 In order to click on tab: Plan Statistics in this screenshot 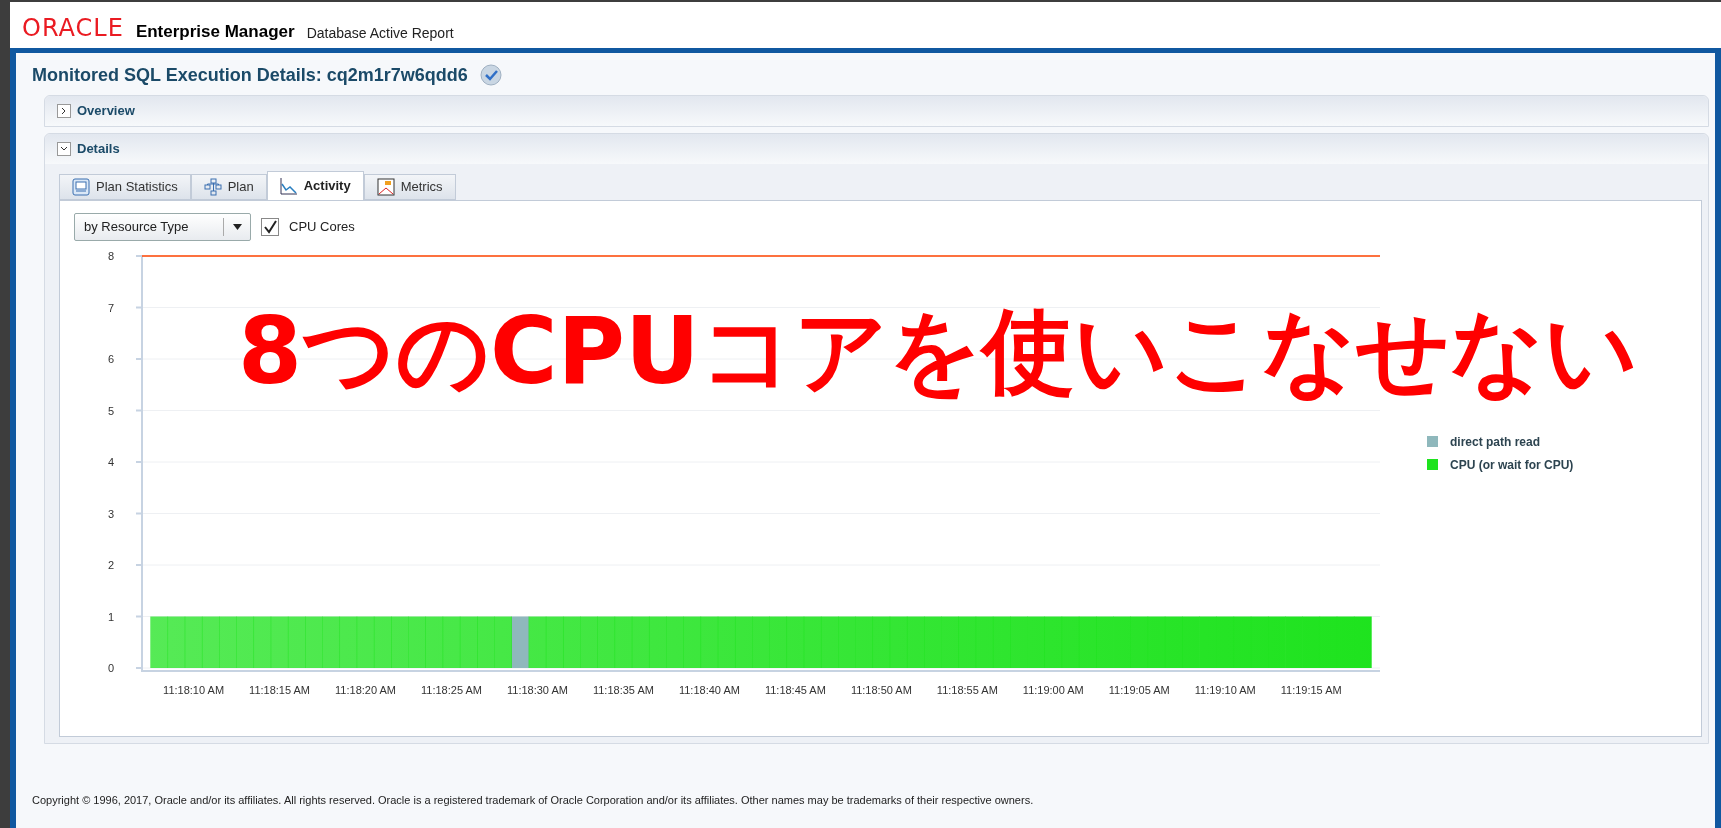, I will do `click(125, 187)`.